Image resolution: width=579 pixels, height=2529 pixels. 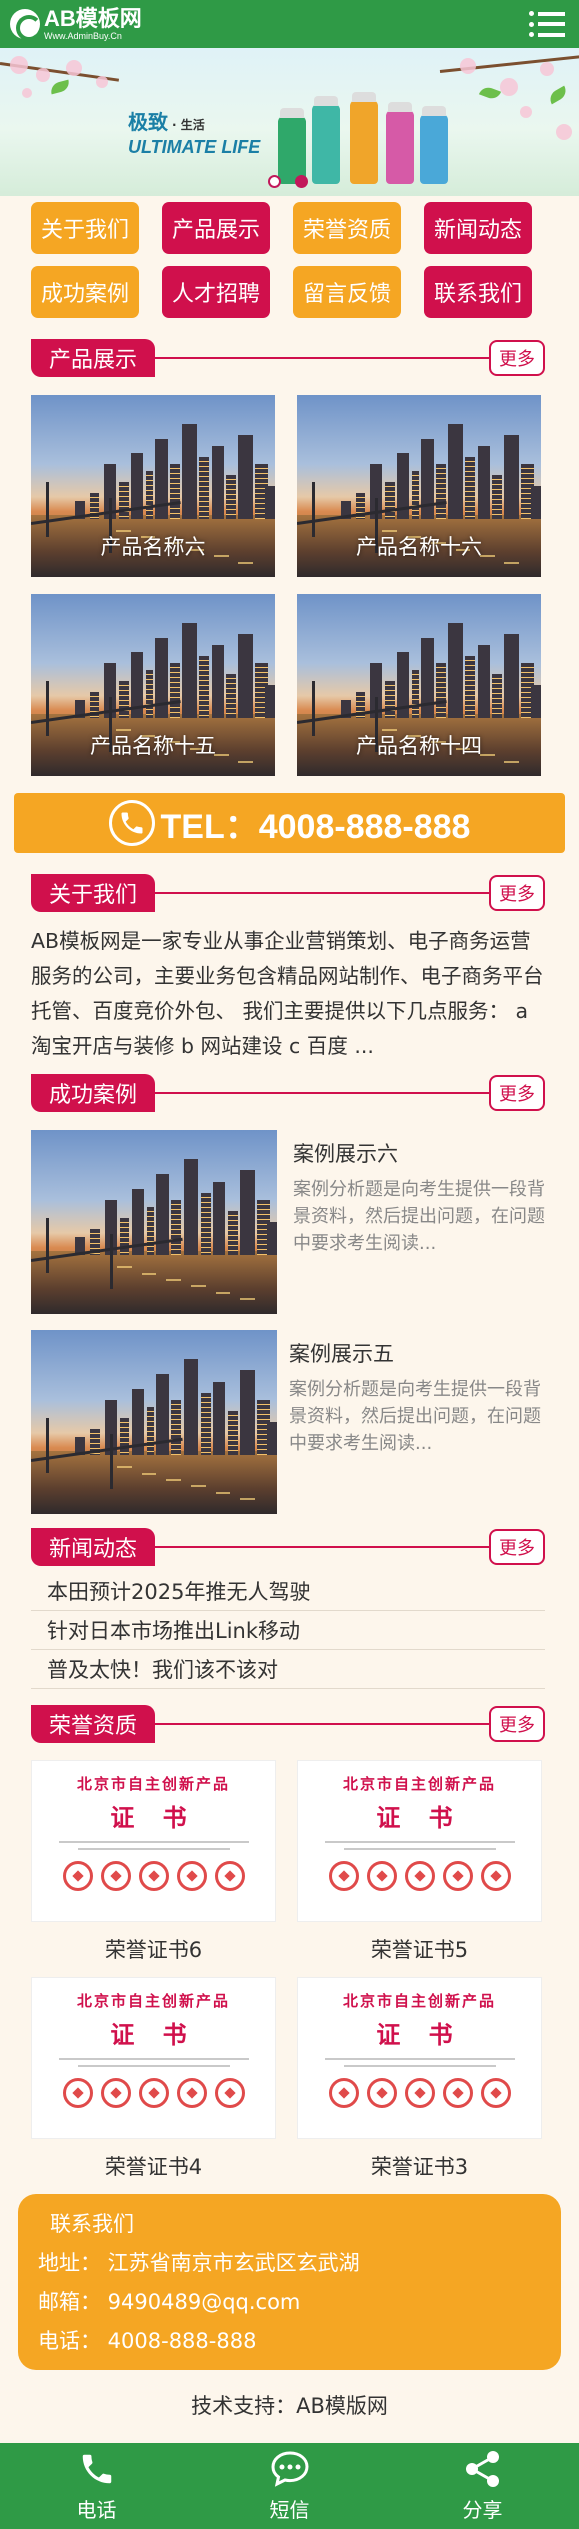 What do you see at coordinates (419, 685) in the screenshot?
I see `product-card: 产品名称十四` at bounding box center [419, 685].